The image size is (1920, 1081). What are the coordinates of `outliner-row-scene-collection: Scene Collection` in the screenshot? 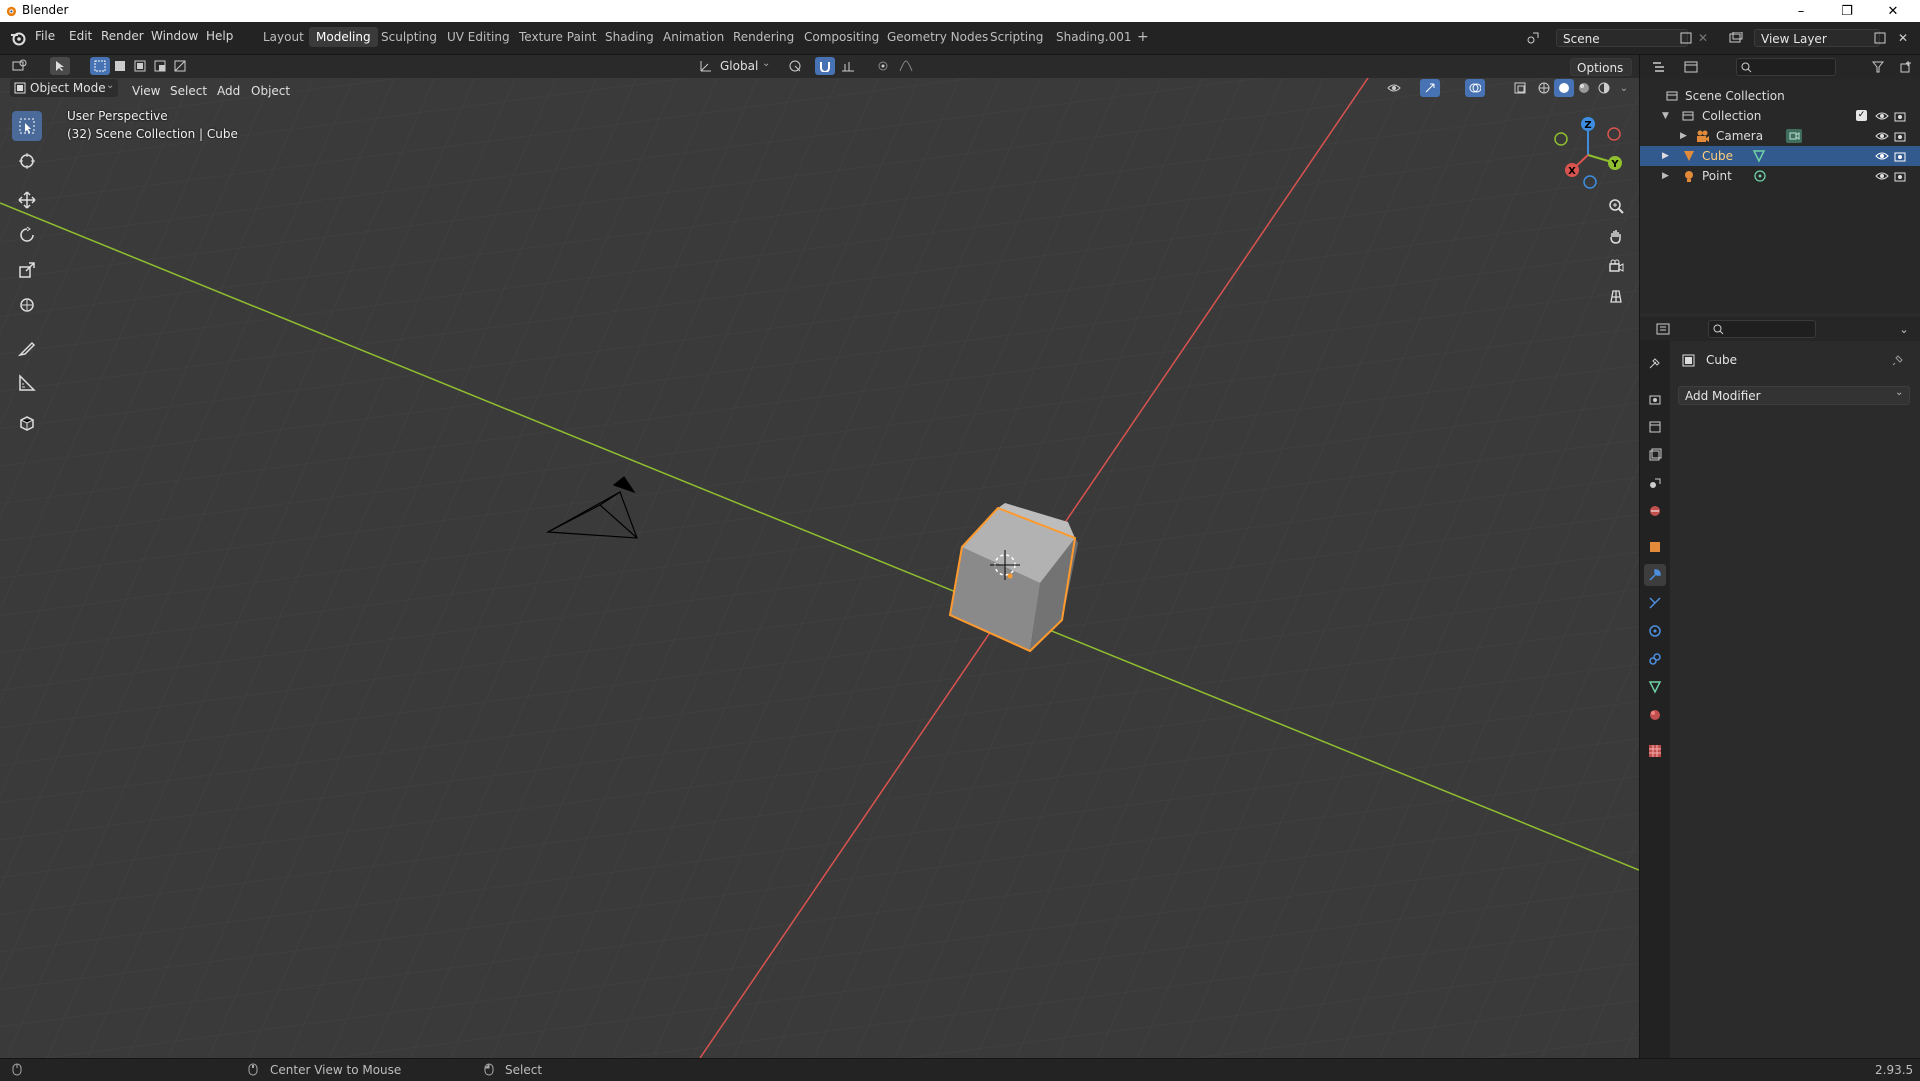 It's located at (1780, 96).